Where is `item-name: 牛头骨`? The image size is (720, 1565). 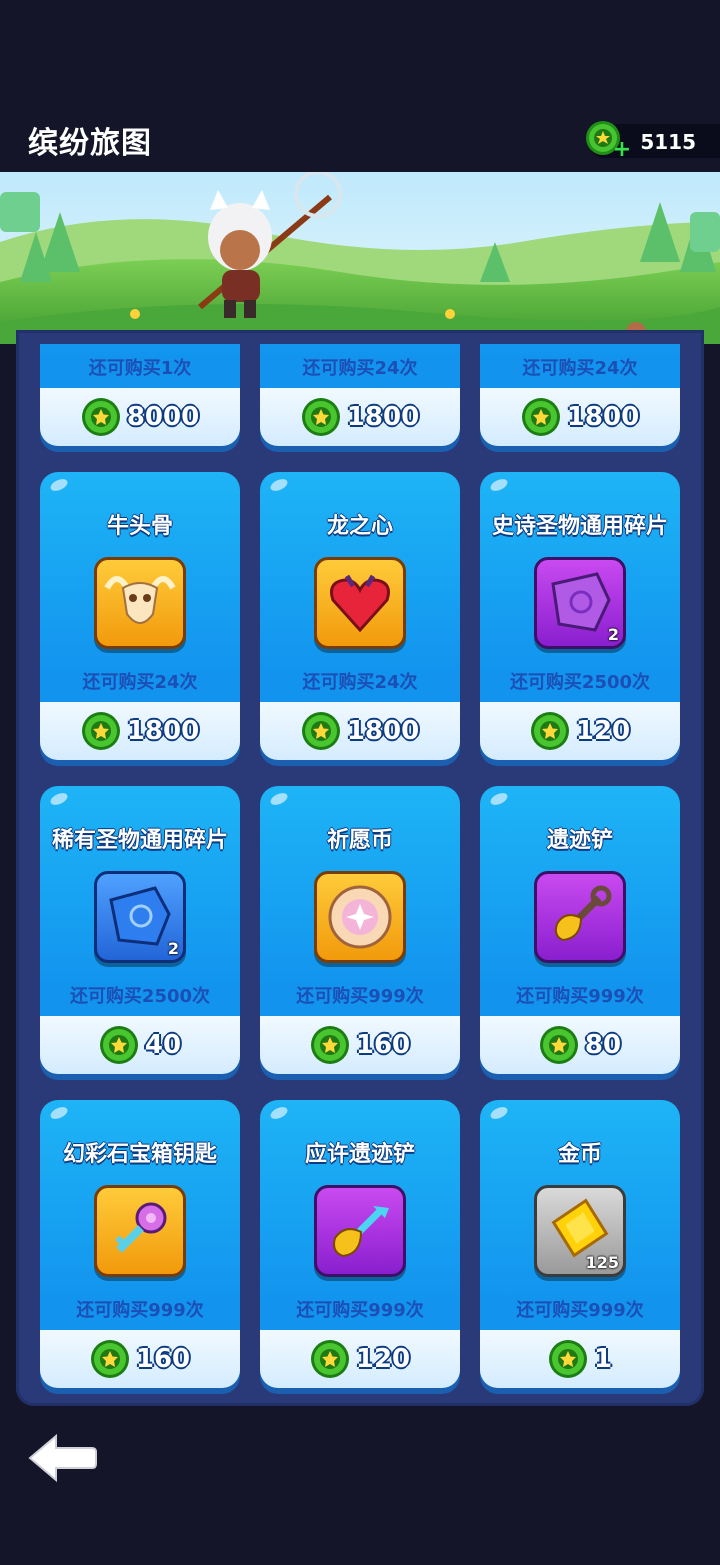
item-name: 牛头骨 is located at coordinates (139, 526).